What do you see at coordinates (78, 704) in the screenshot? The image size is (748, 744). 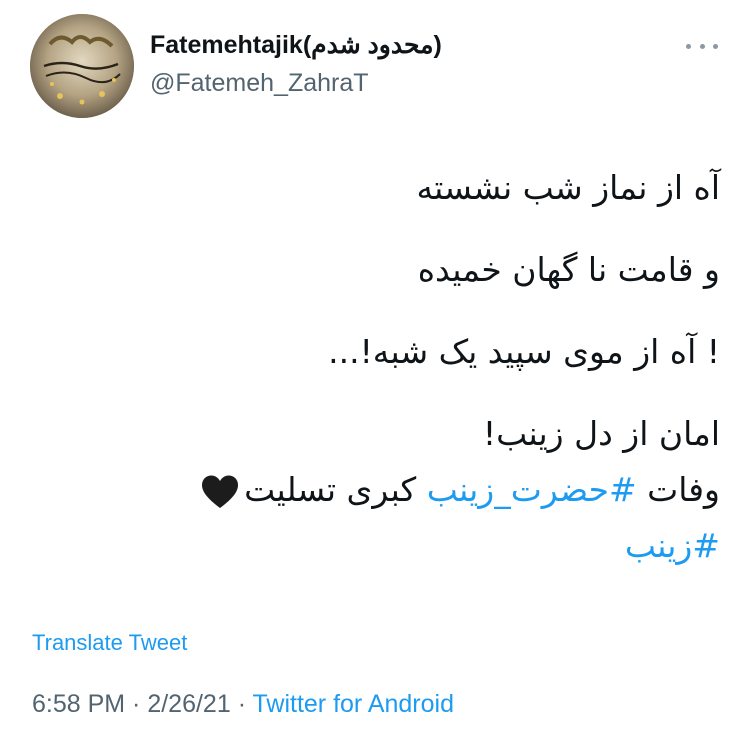 I see `tweet-time: 6:58 PM` at bounding box center [78, 704].